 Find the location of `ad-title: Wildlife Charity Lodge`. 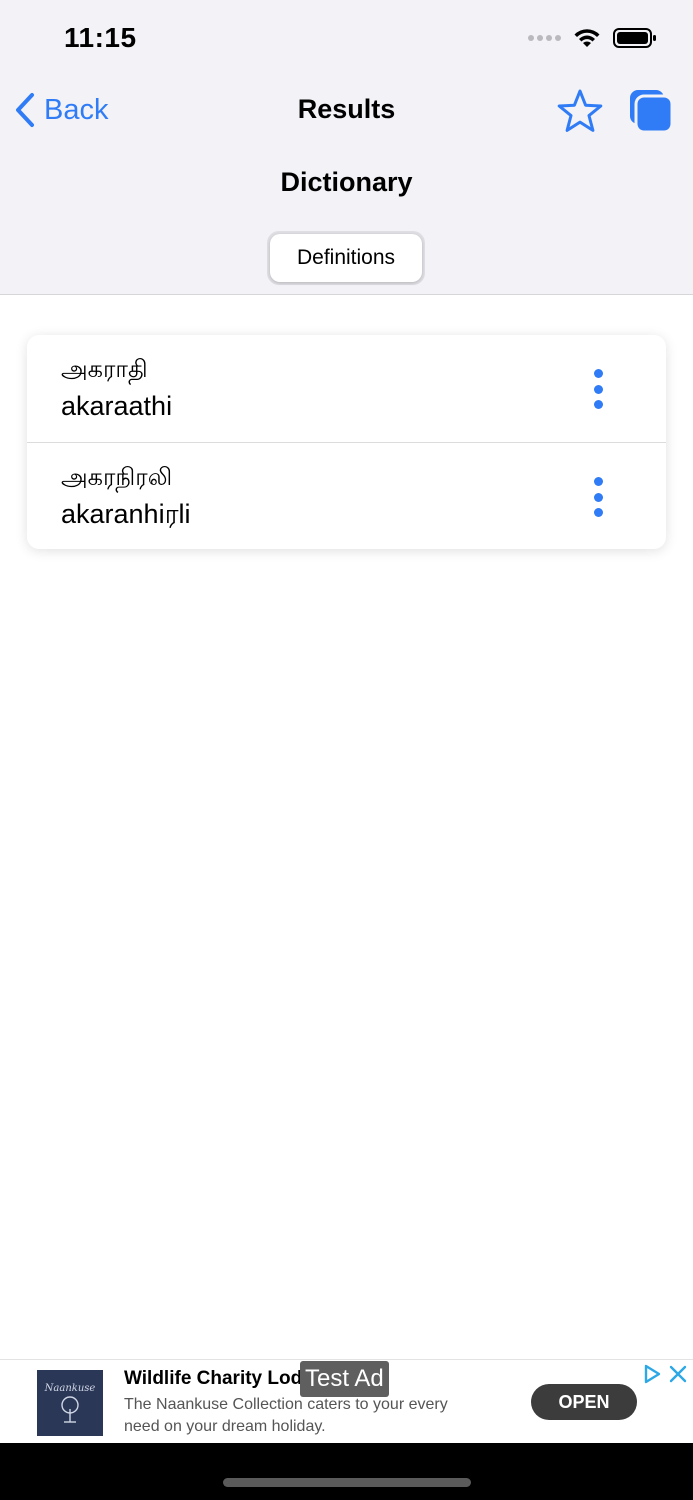

ad-title: Wildlife Charity Lodge is located at coordinates (214, 1379).